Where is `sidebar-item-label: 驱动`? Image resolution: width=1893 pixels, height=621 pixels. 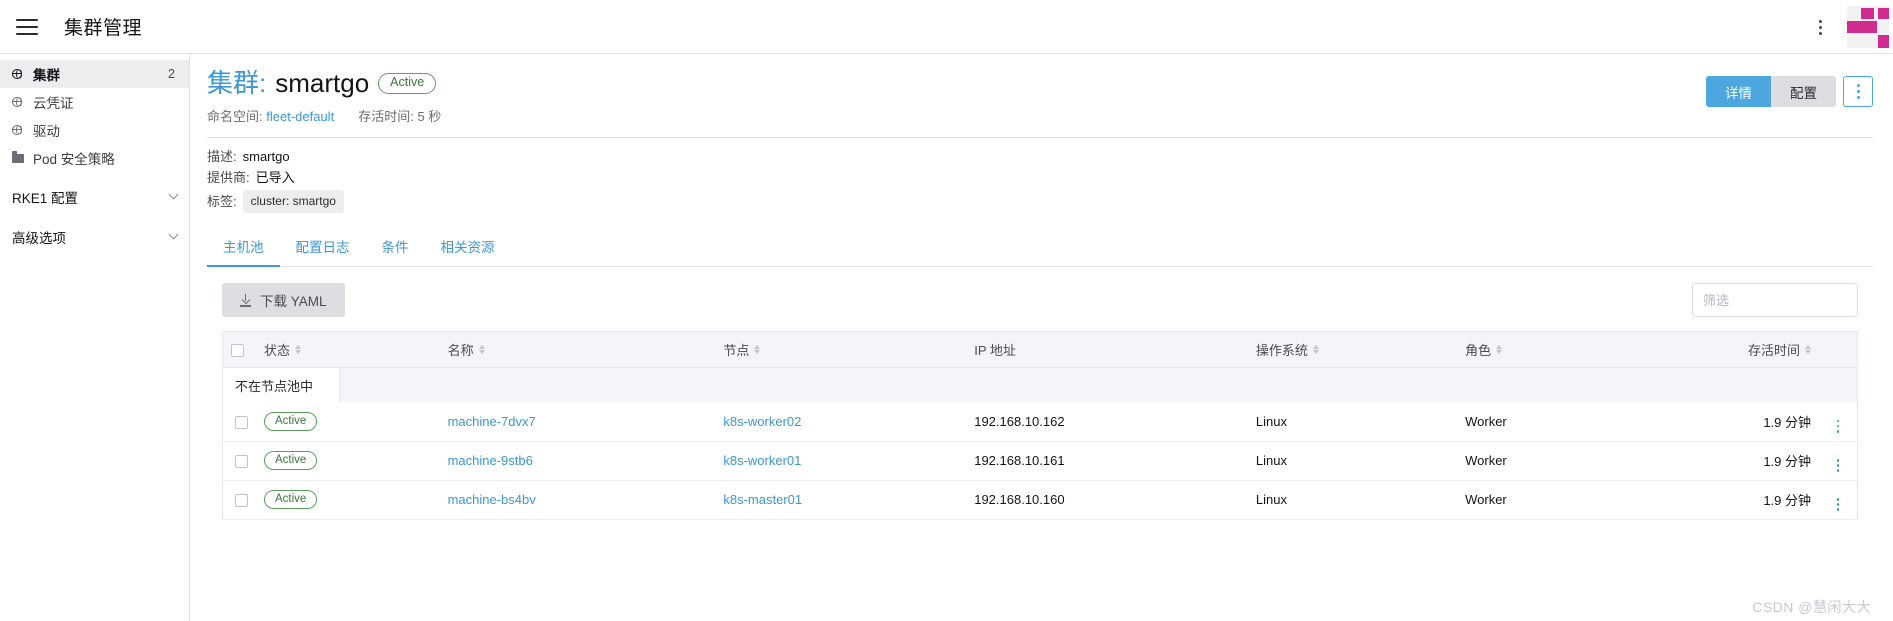
sidebar-item-label: 驱动 is located at coordinates (46, 131).